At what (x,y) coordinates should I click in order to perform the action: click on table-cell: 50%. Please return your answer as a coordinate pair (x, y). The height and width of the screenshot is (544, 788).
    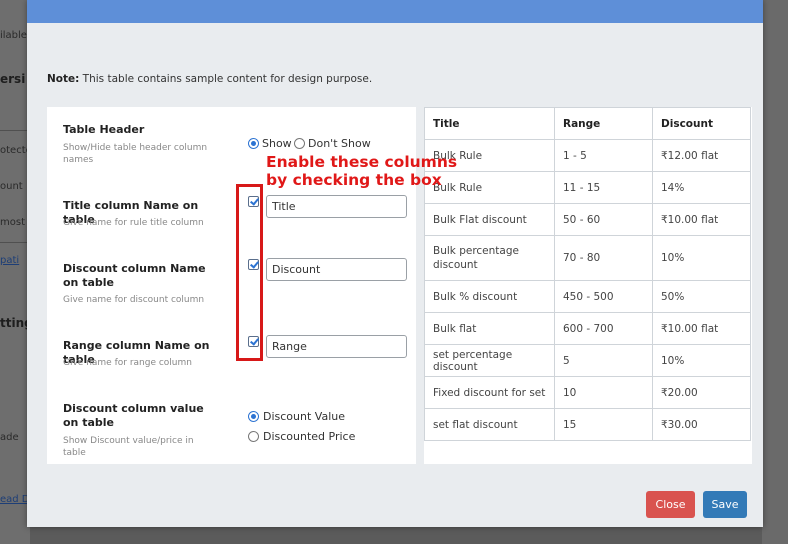
    Looking at the image, I should click on (701, 296).